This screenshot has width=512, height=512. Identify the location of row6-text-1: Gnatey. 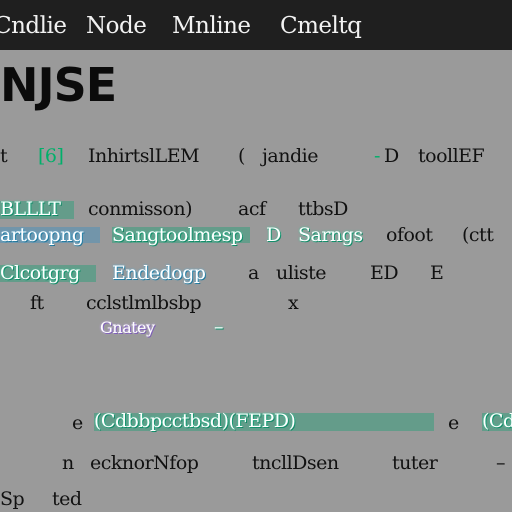
(127, 327).